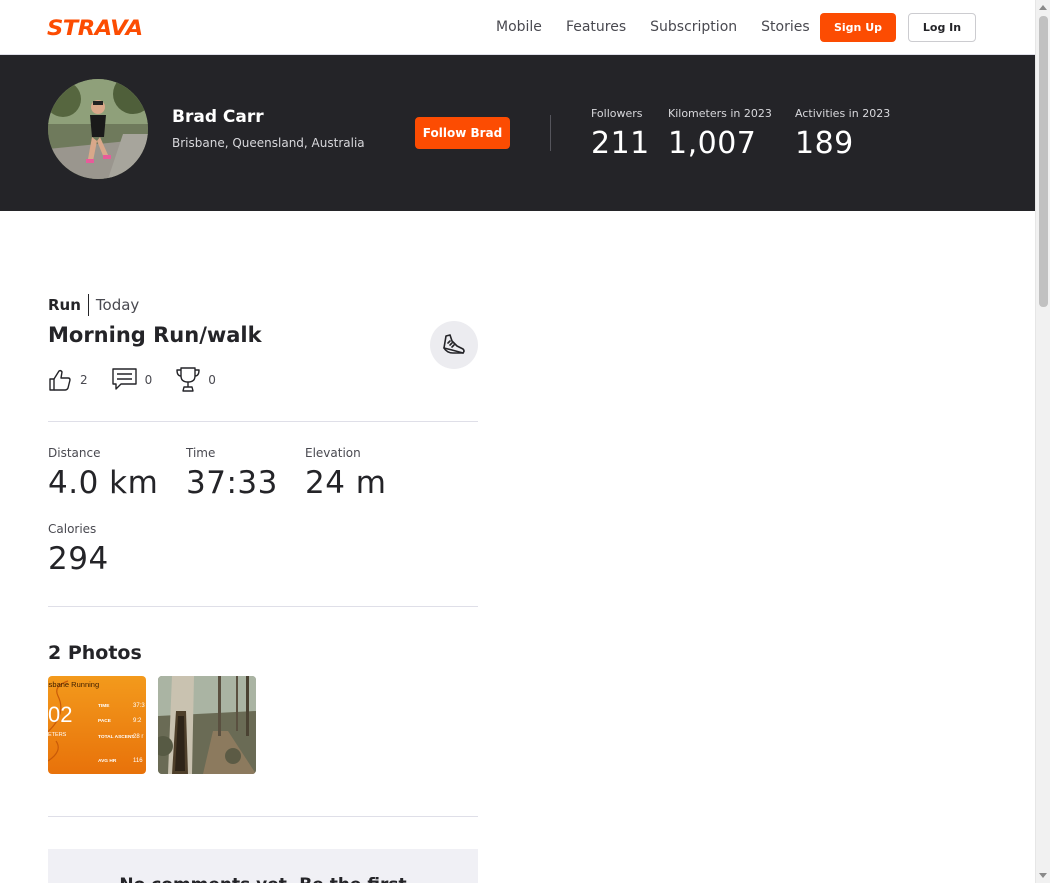 Image resolution: width=1050 pixels, height=883 pixels. I want to click on metric-value: 4.0 km, so click(103, 483).